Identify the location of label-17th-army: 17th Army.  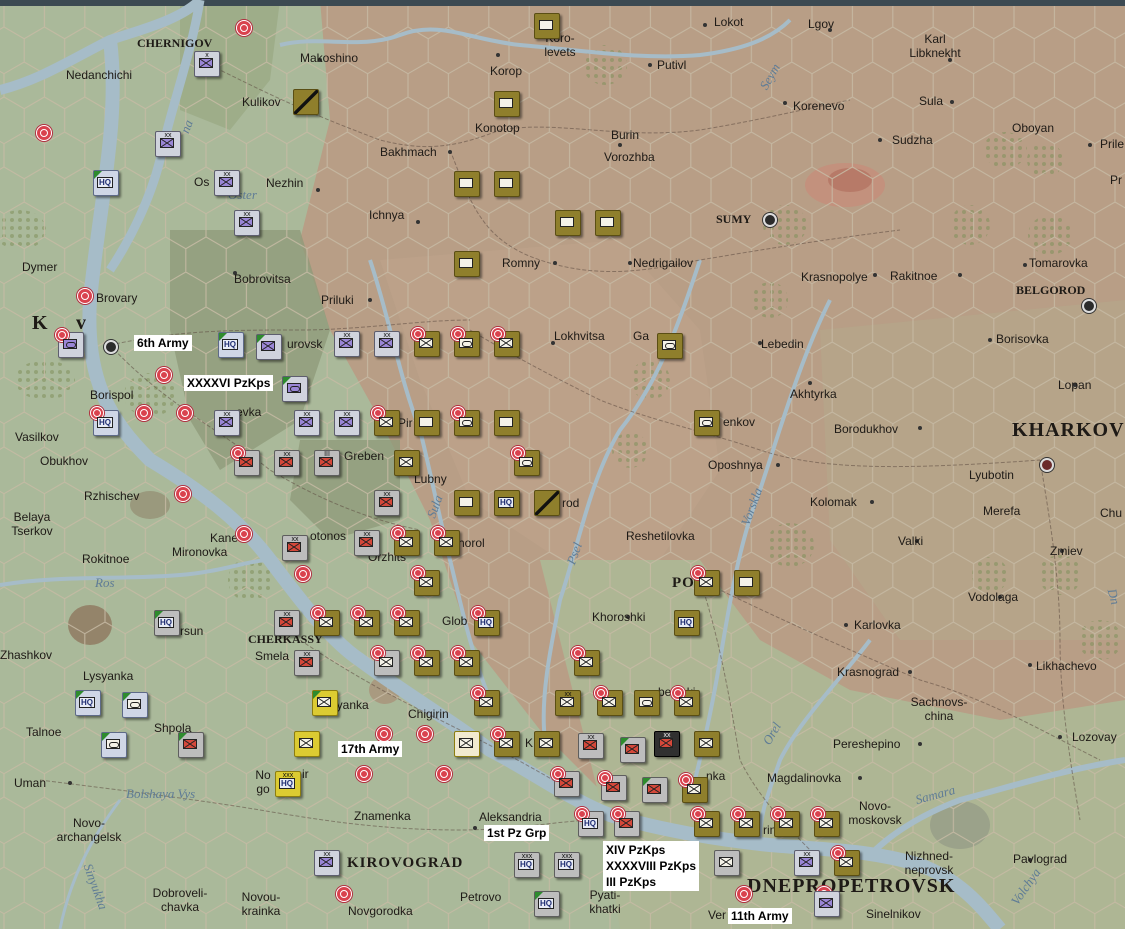
(370, 749).